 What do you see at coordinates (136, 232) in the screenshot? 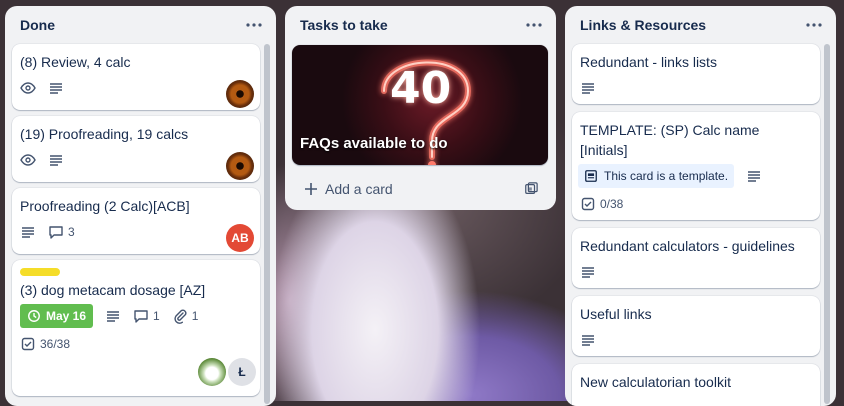
I see `card-badges: 3` at bounding box center [136, 232].